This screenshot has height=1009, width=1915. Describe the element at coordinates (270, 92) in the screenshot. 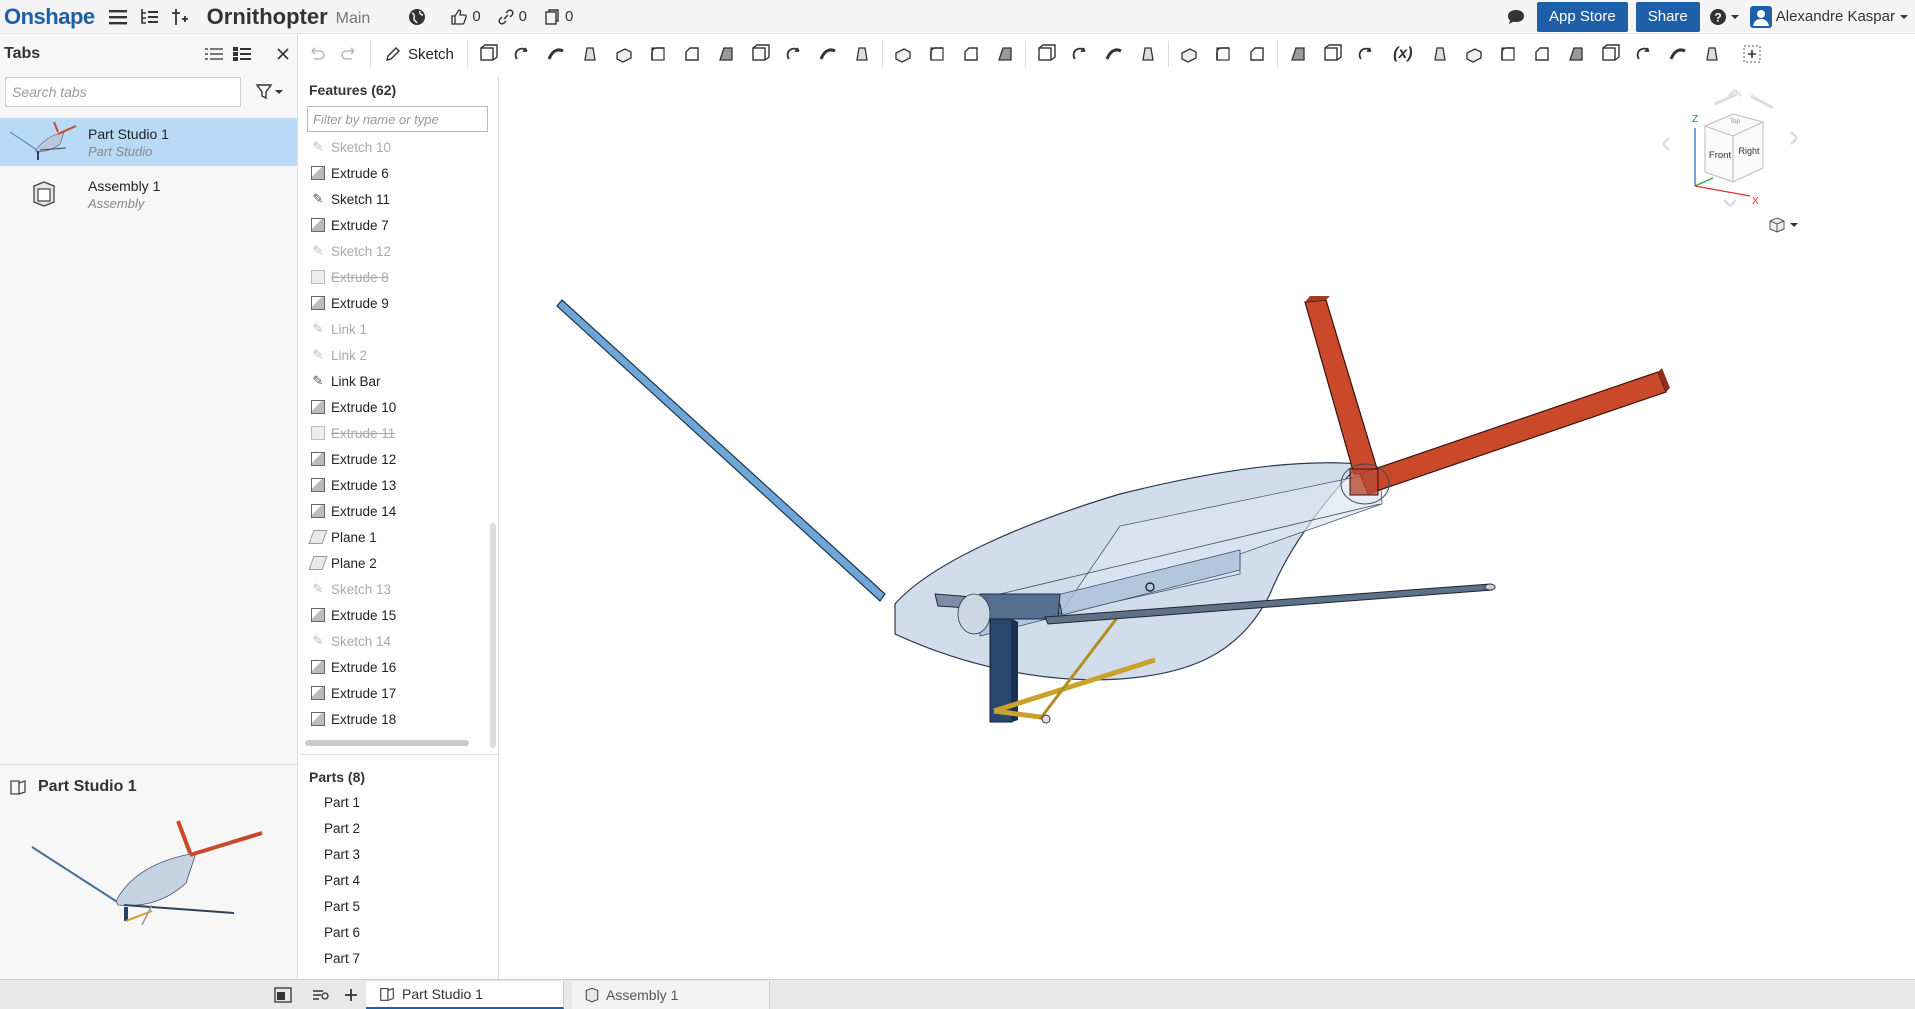

I see `filter-icon` at that location.